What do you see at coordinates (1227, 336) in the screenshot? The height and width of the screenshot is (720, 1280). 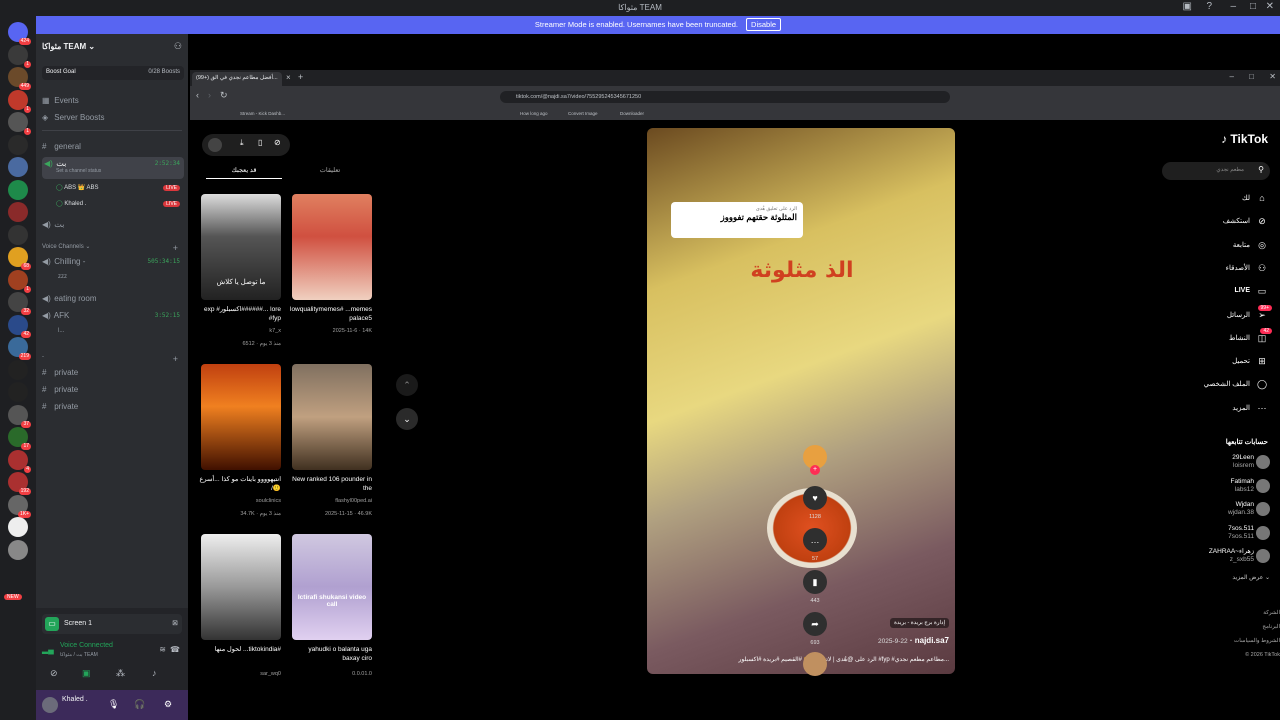 I see `nav-activity: ◫ النشاط 42` at bounding box center [1227, 336].